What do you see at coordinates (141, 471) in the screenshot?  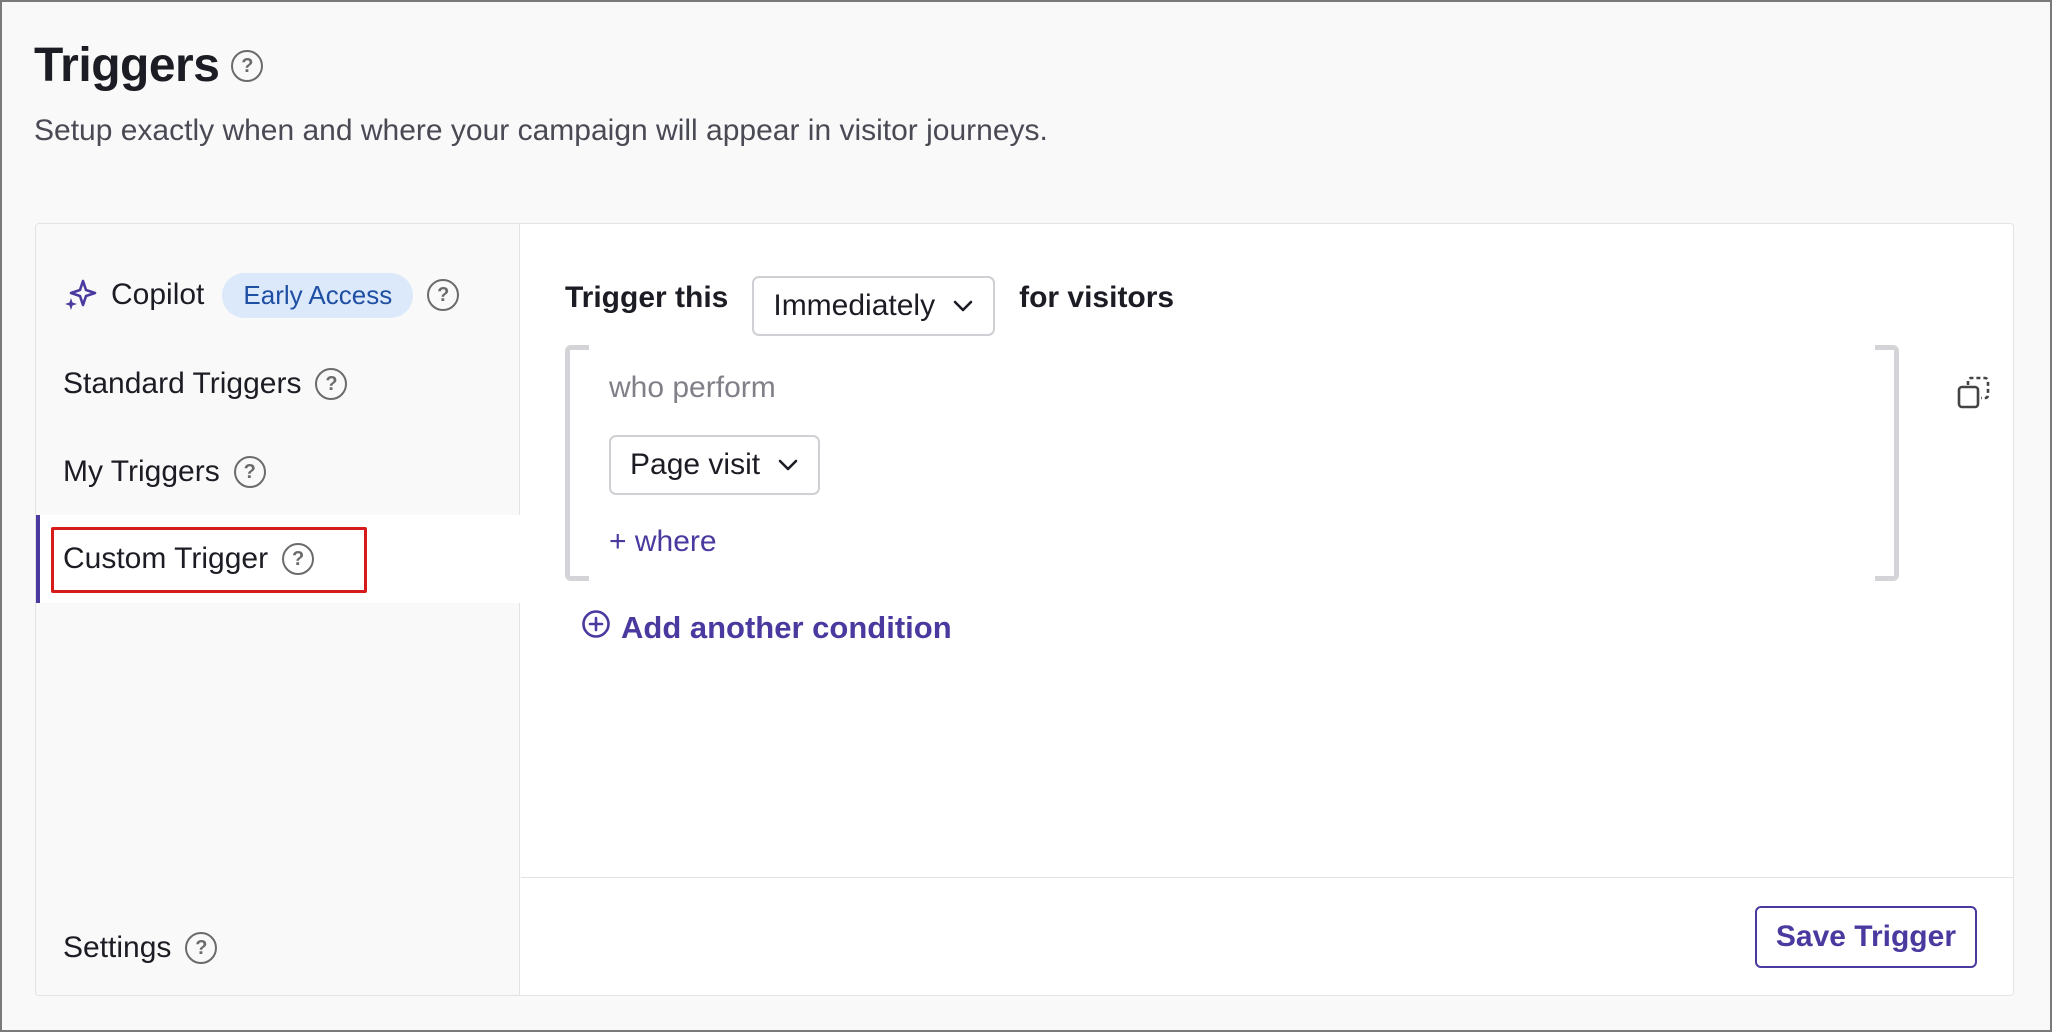 I see `sidebar-item-label: My Triggers` at bounding box center [141, 471].